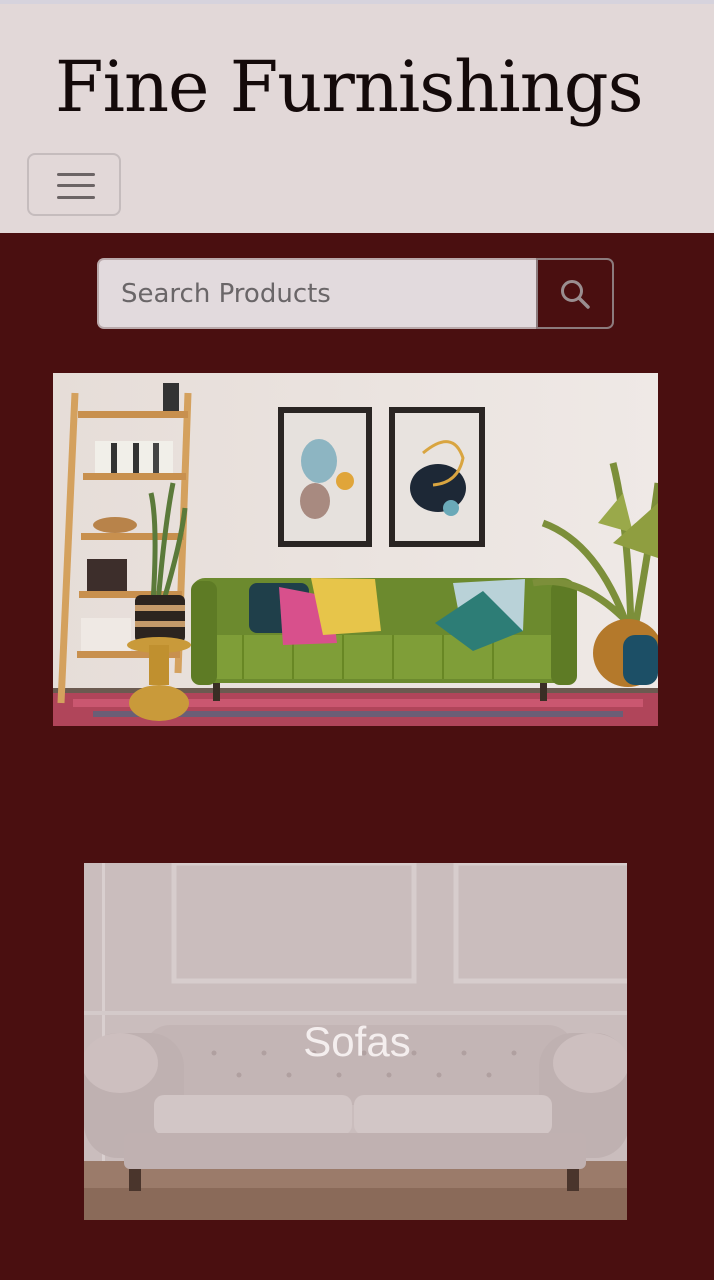  What do you see at coordinates (74, 184) in the screenshot?
I see `menu-toggle-button` at bounding box center [74, 184].